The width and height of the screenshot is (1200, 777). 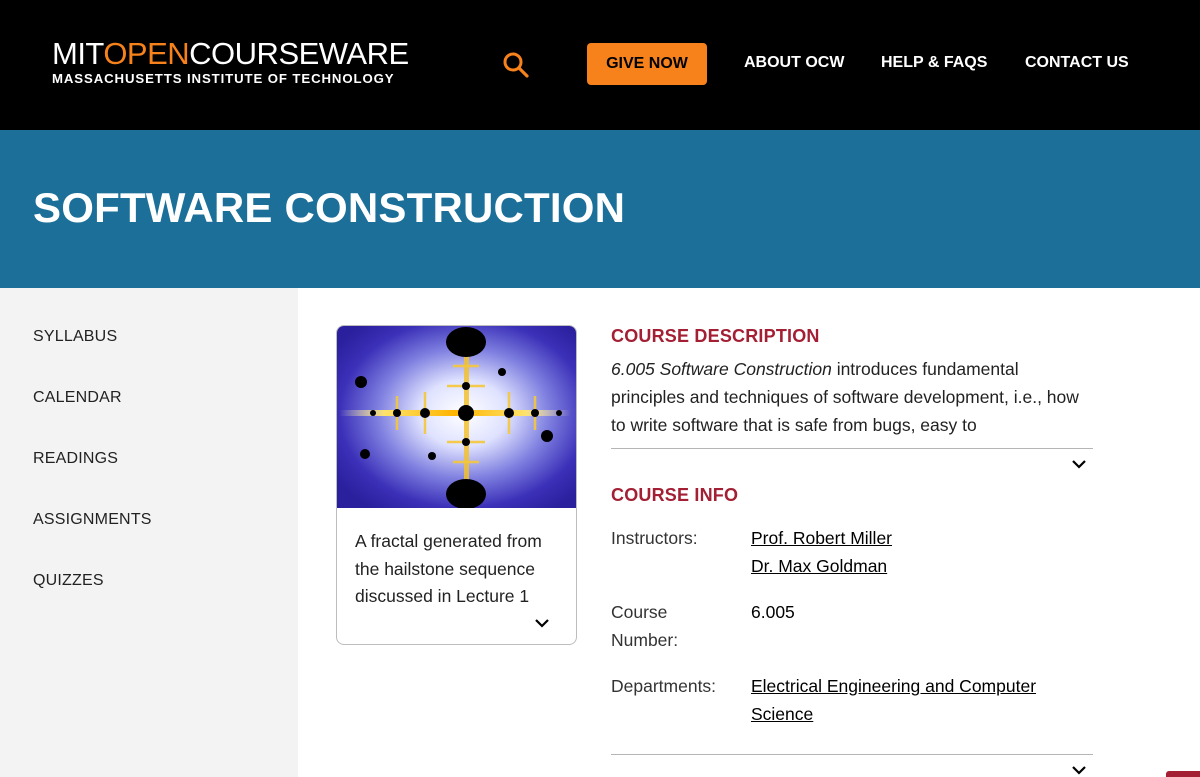 I want to click on instructors-list: Prof. Robert Miller Dr. Max Goldman, so click(x=821, y=552).